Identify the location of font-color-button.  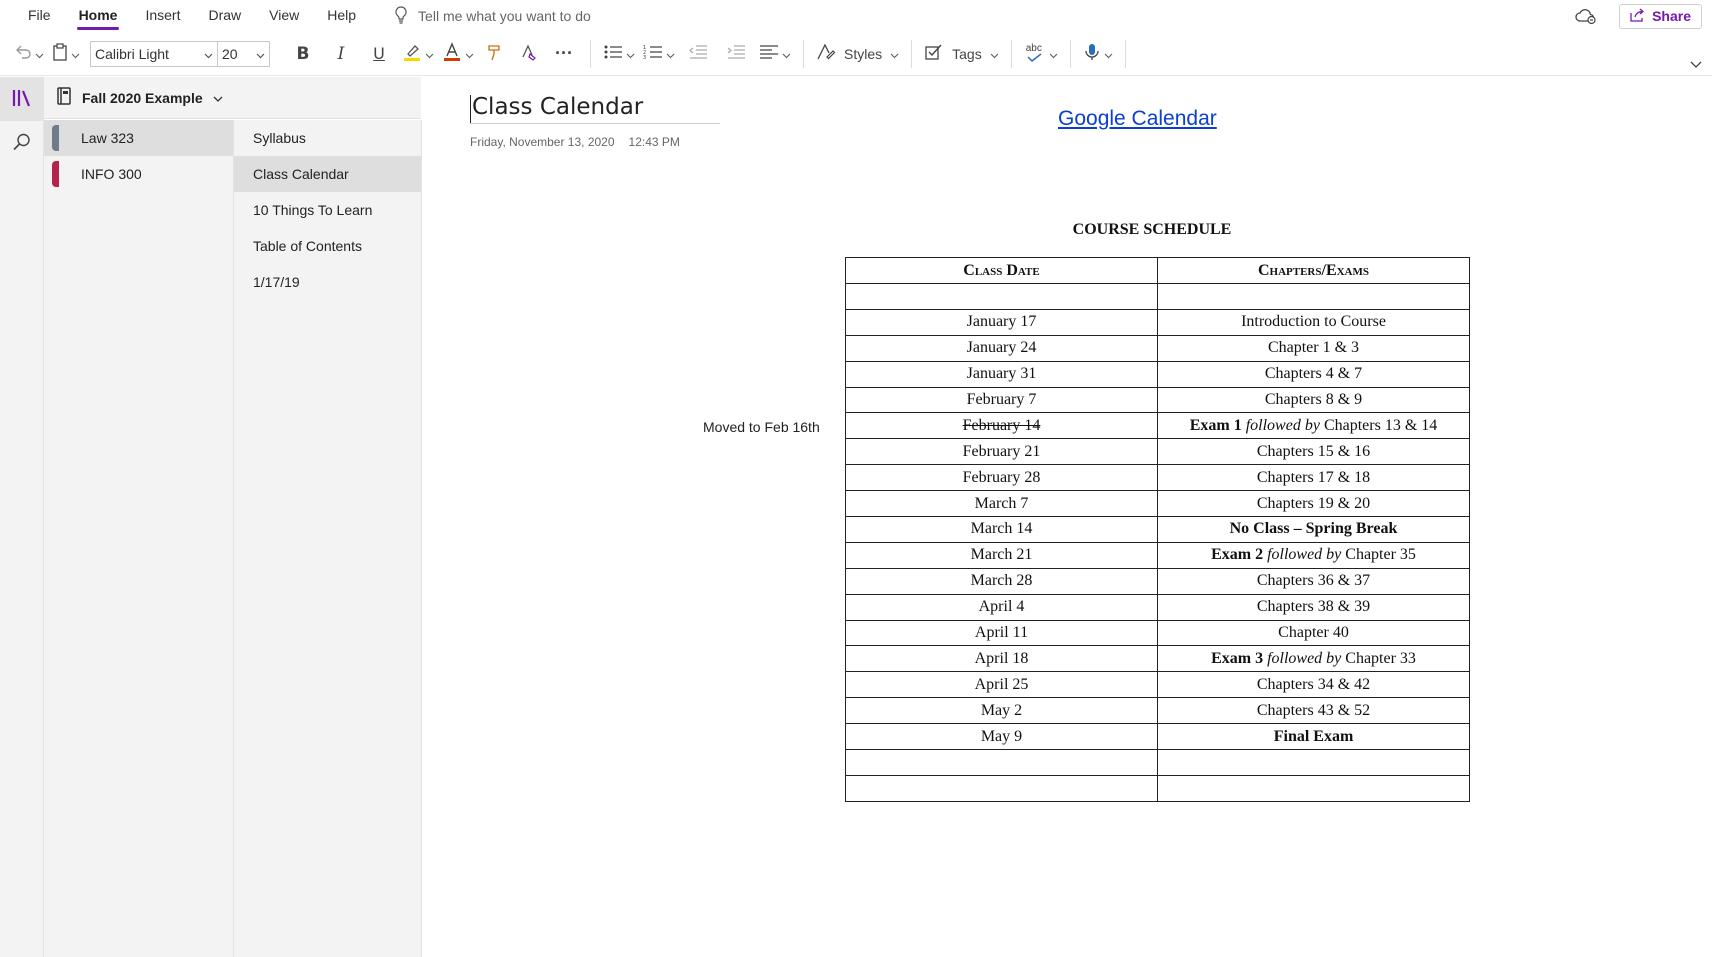
(458, 54).